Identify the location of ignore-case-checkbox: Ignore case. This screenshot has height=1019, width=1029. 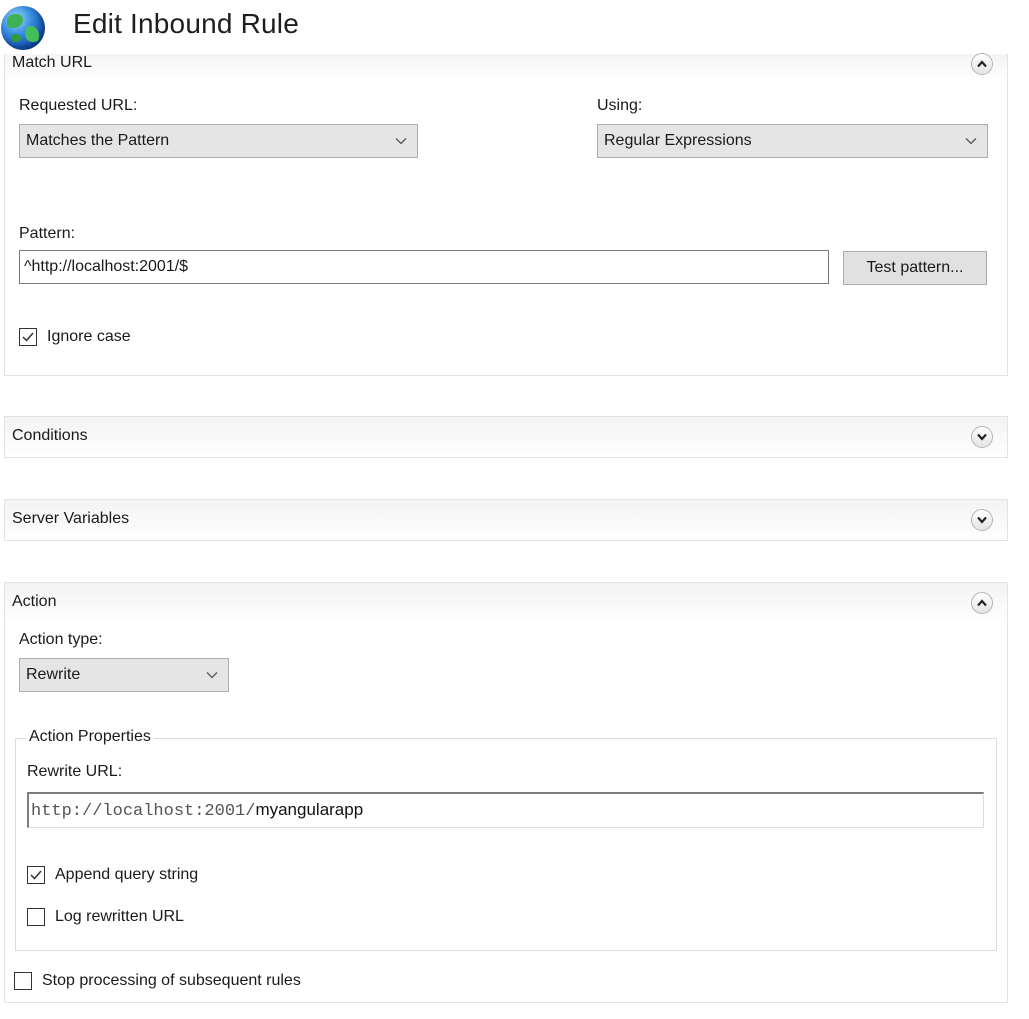
(75, 337).